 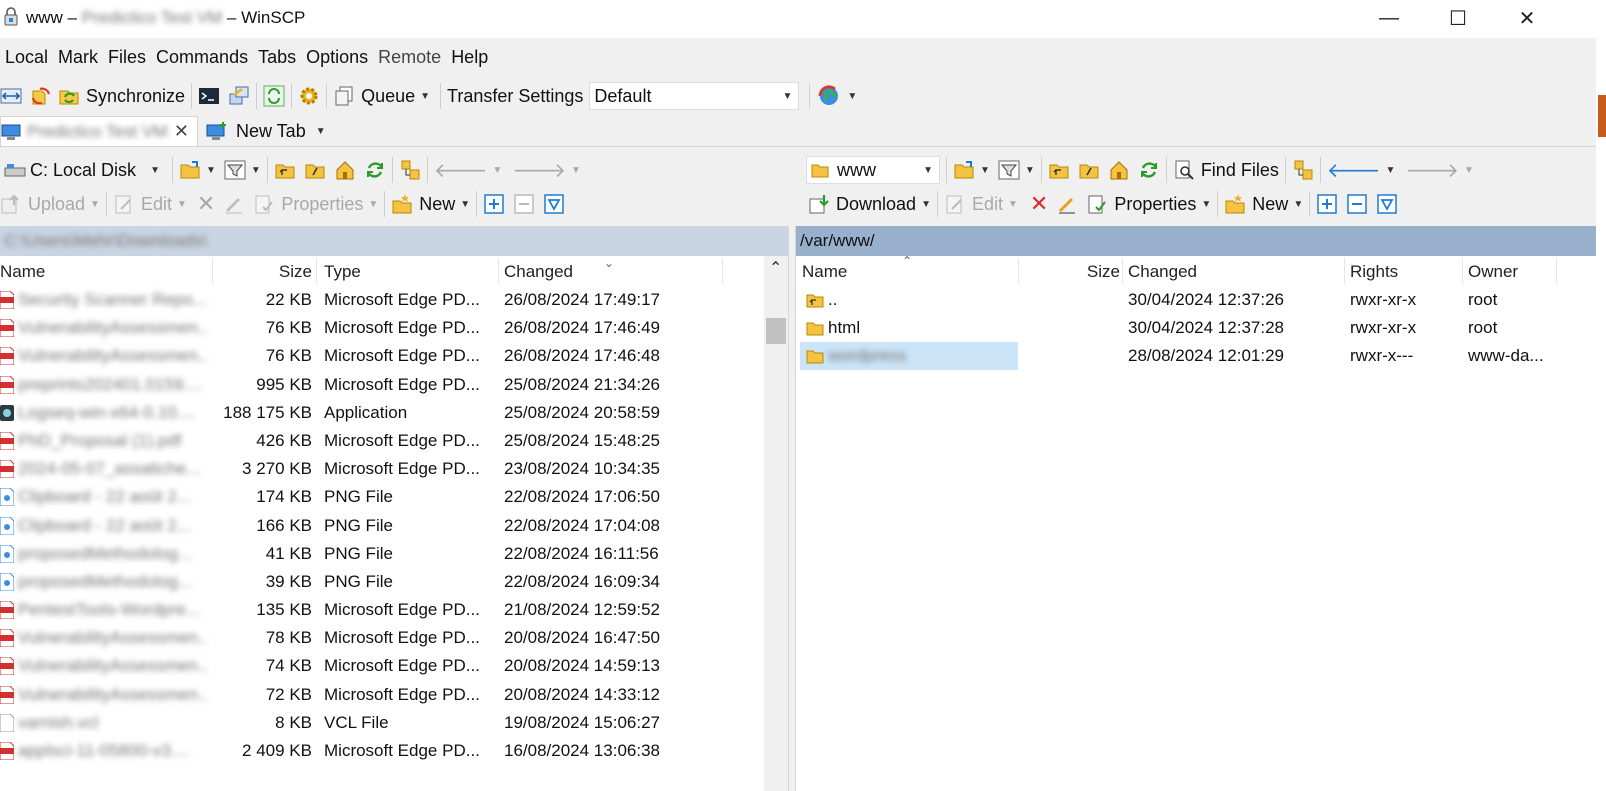 I want to click on remote-properties-button: Properties ▼, so click(x=1148, y=204).